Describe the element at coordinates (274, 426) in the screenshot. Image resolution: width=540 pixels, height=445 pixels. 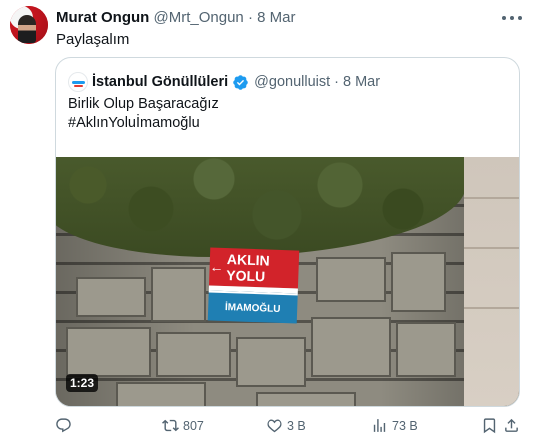
I see `like-icon` at that location.